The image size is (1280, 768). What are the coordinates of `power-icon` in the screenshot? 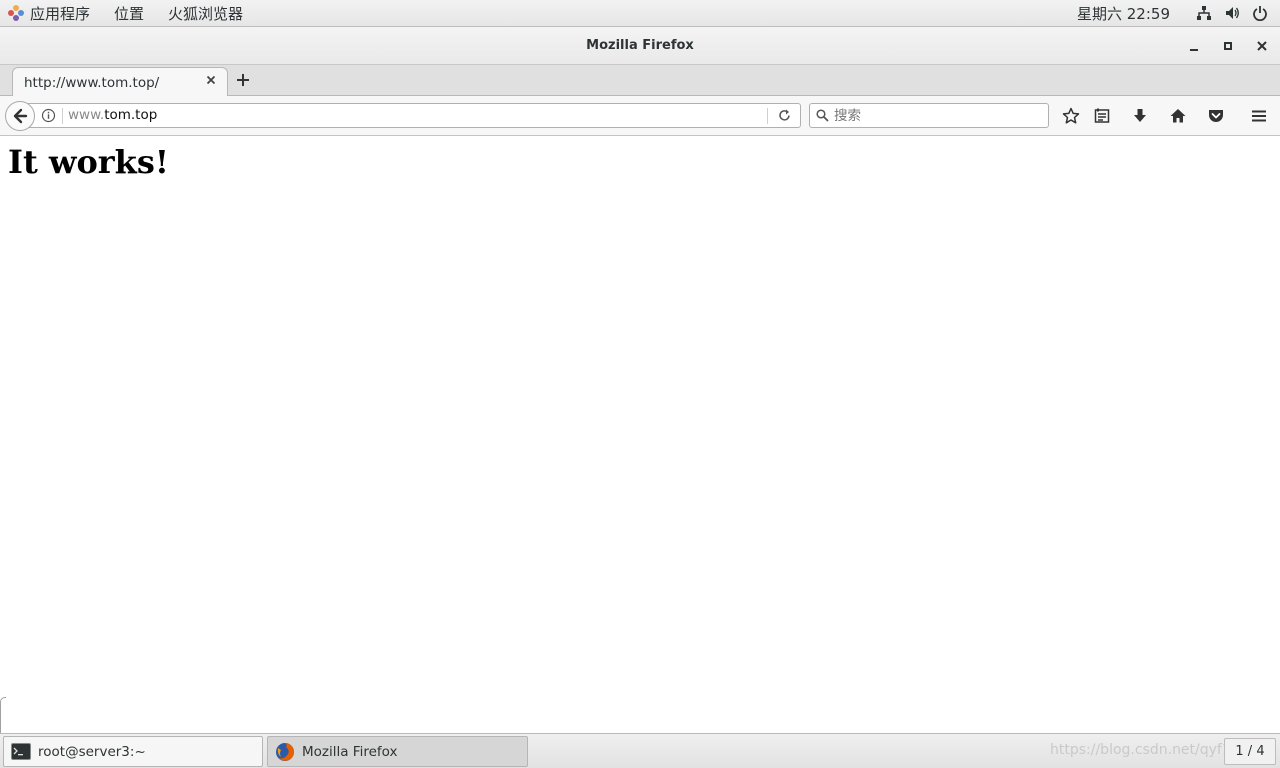 It's located at (1260, 13).